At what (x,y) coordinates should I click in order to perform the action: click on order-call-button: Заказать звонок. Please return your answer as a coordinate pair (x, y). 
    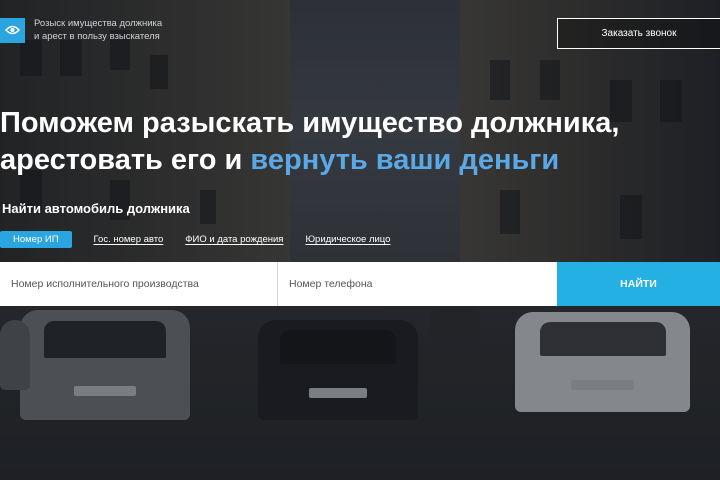
    Looking at the image, I should click on (638, 33).